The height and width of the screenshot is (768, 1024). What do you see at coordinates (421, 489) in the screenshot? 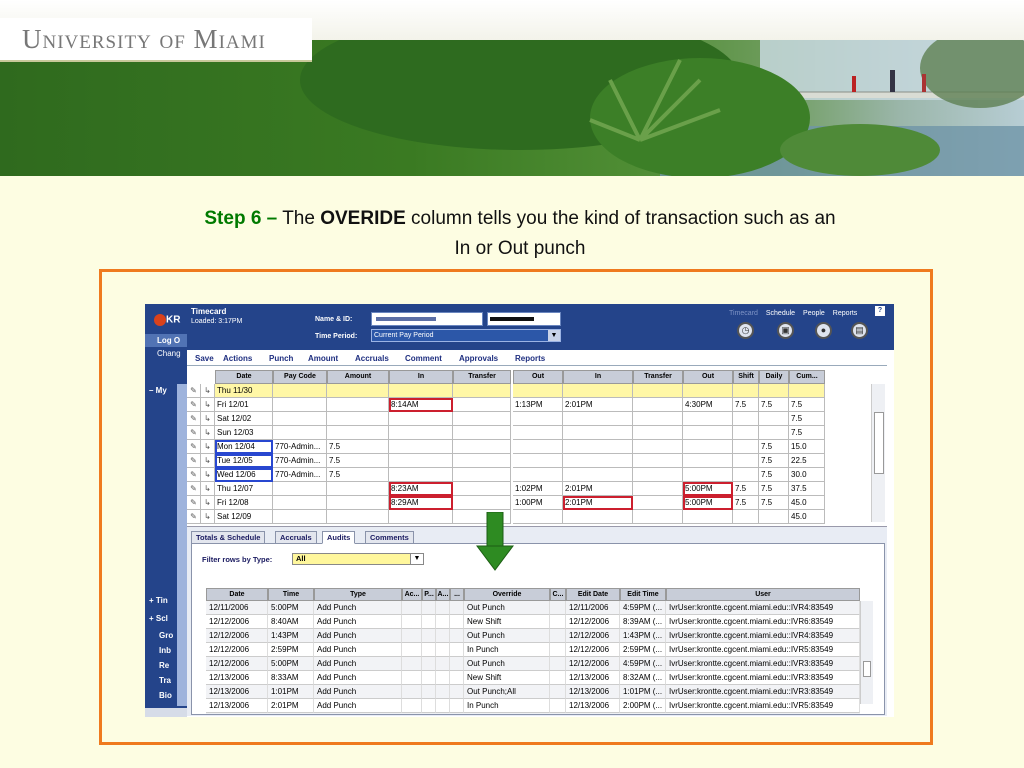
I see `cell-in-1: 8:23AM` at bounding box center [421, 489].